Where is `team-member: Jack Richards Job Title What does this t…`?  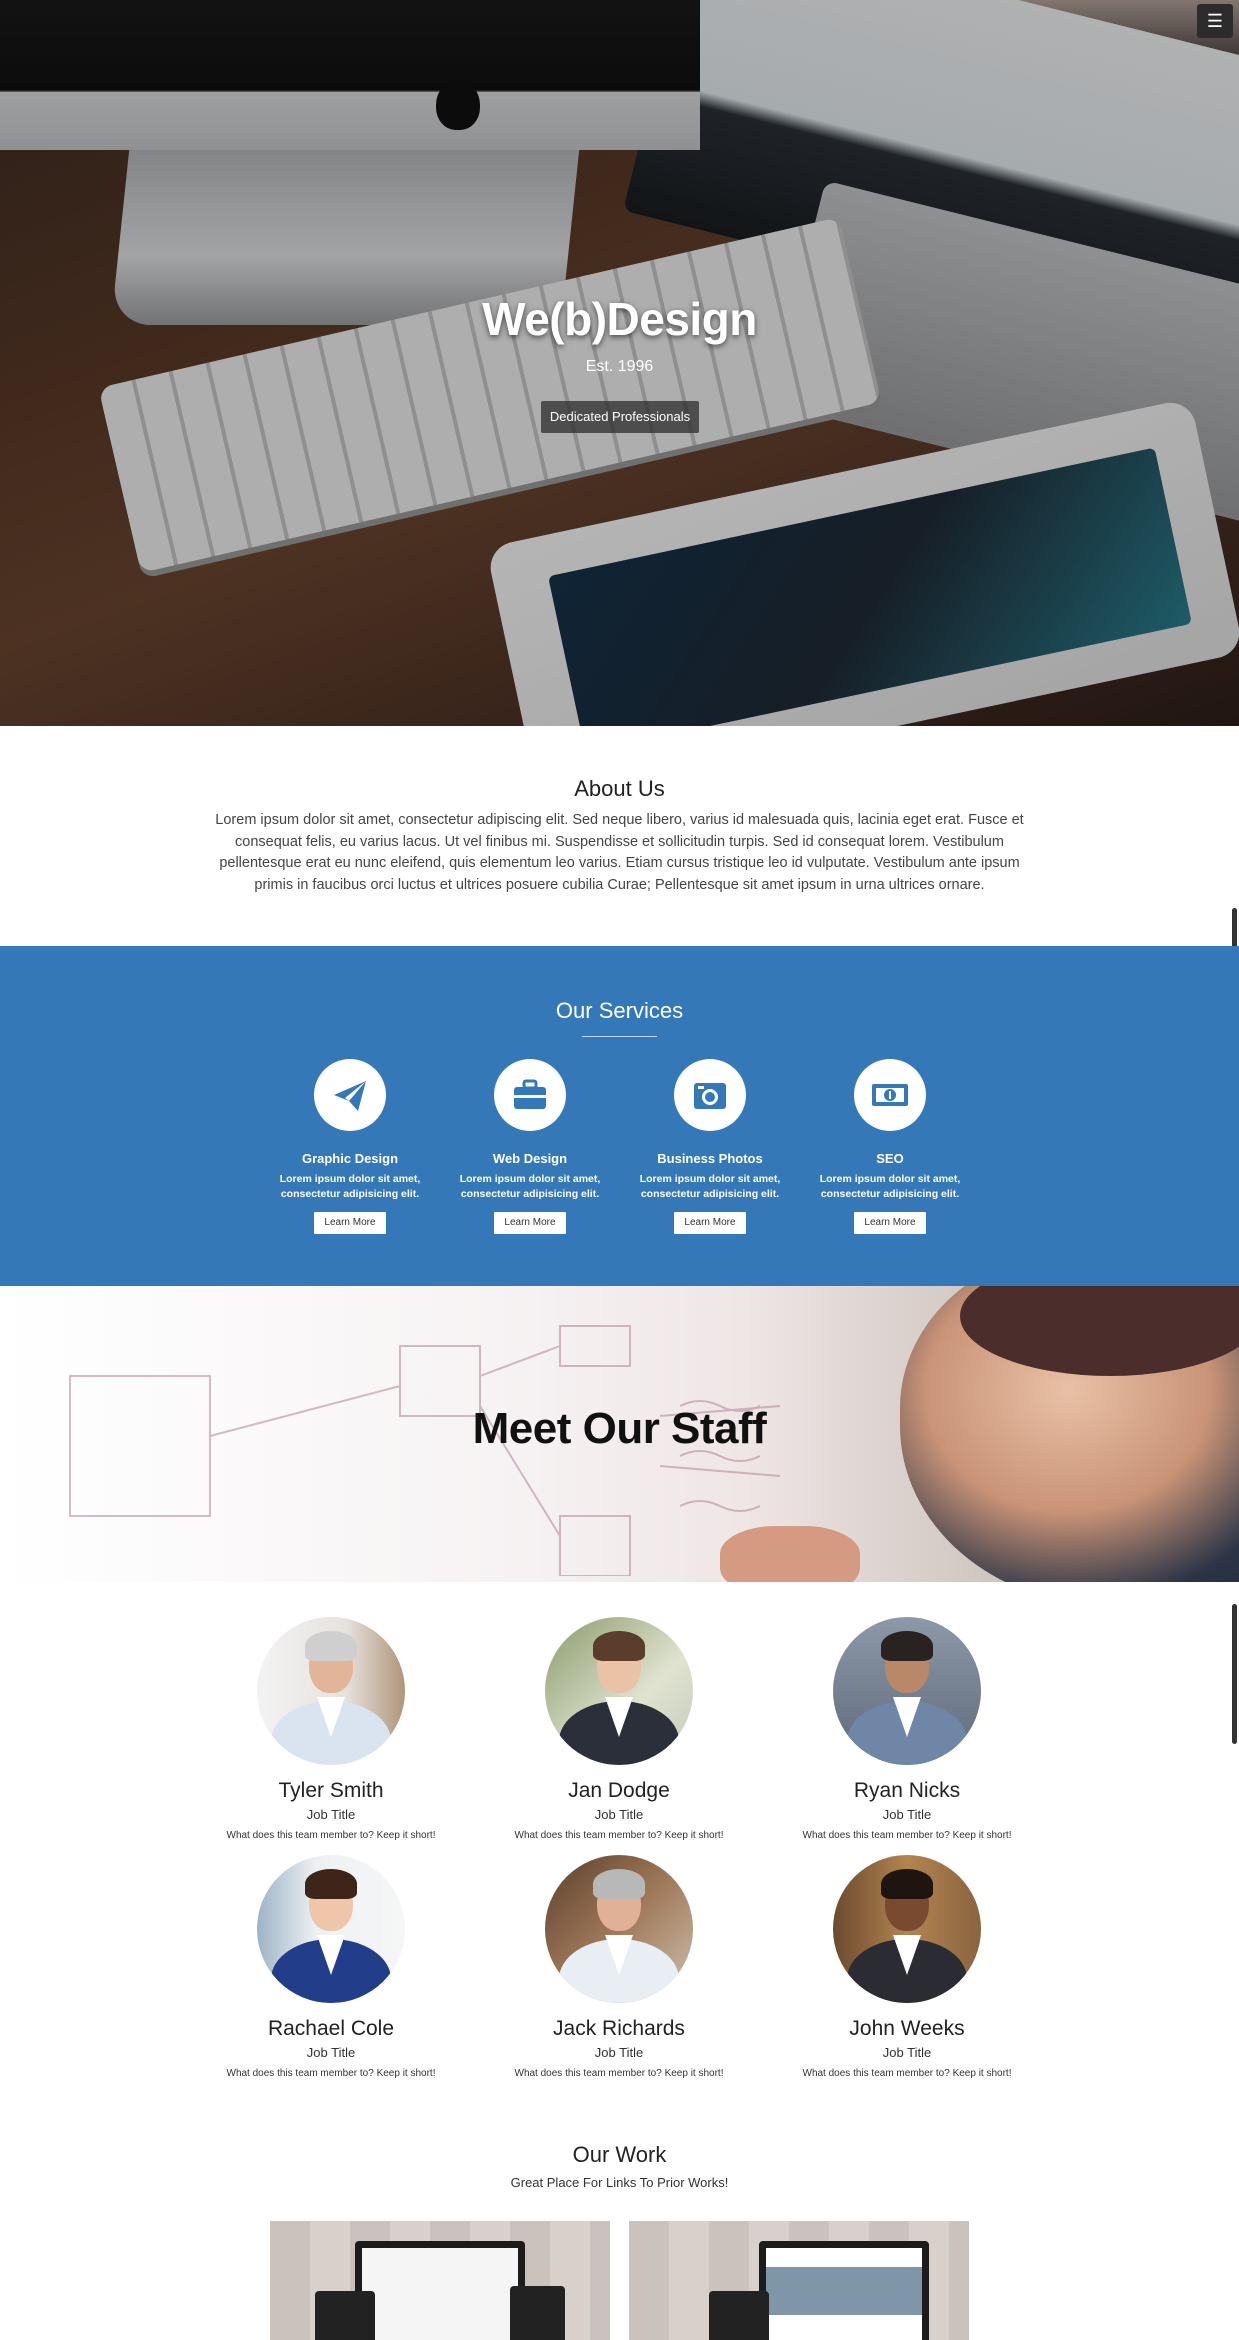
team-member: Jack Richards Job Title What does this t… is located at coordinates (619, 1967).